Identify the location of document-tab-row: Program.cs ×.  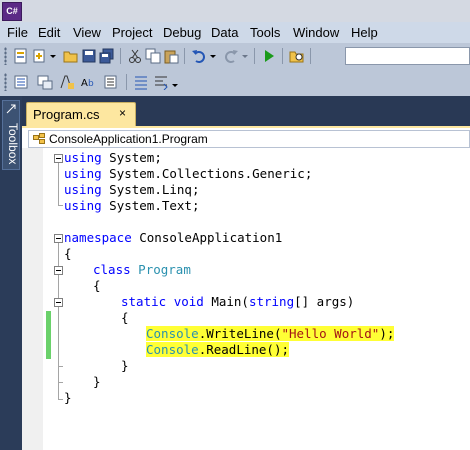
(246, 111).